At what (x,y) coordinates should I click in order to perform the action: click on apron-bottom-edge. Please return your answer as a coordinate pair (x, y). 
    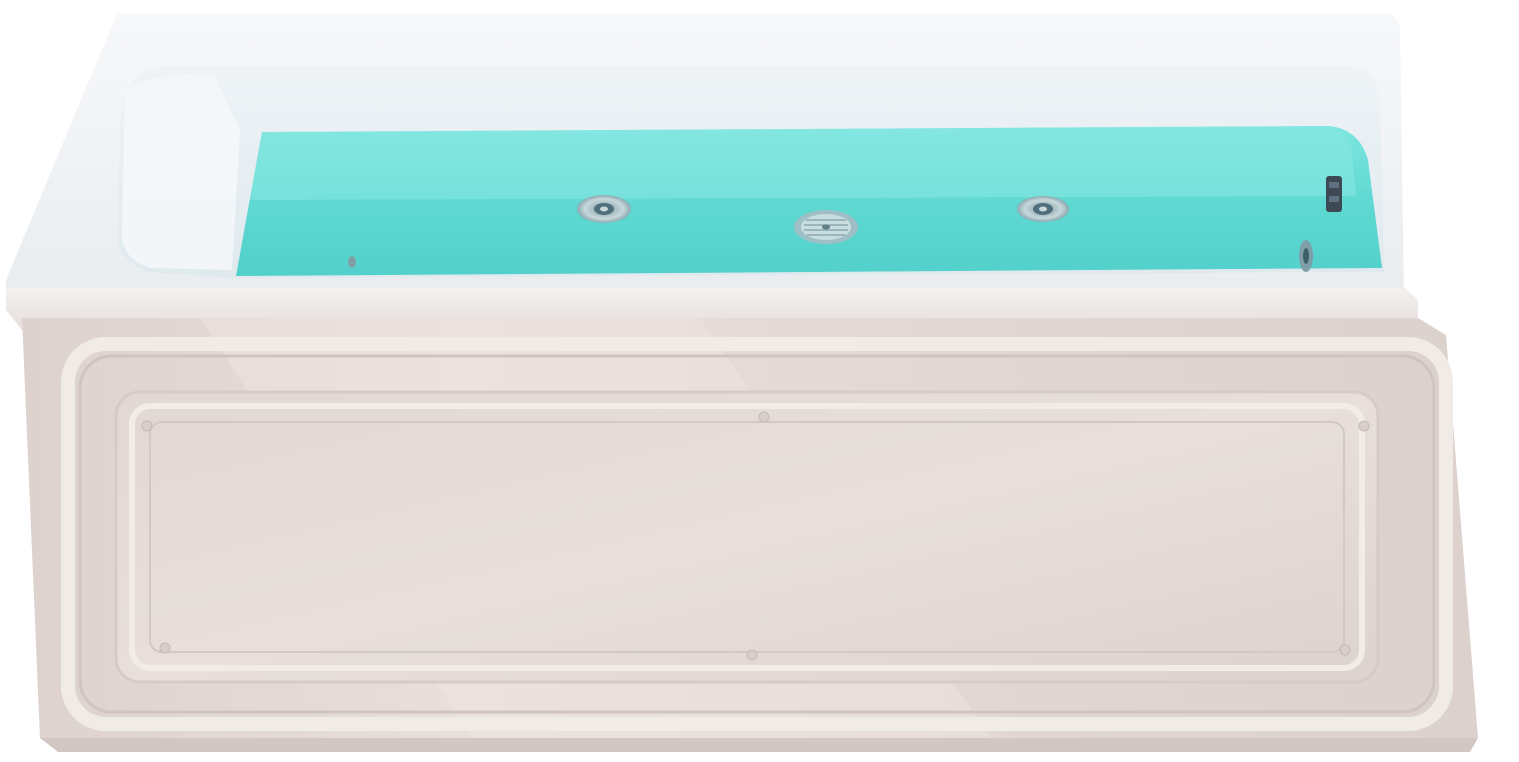
    Looking at the image, I should click on (759, 745).